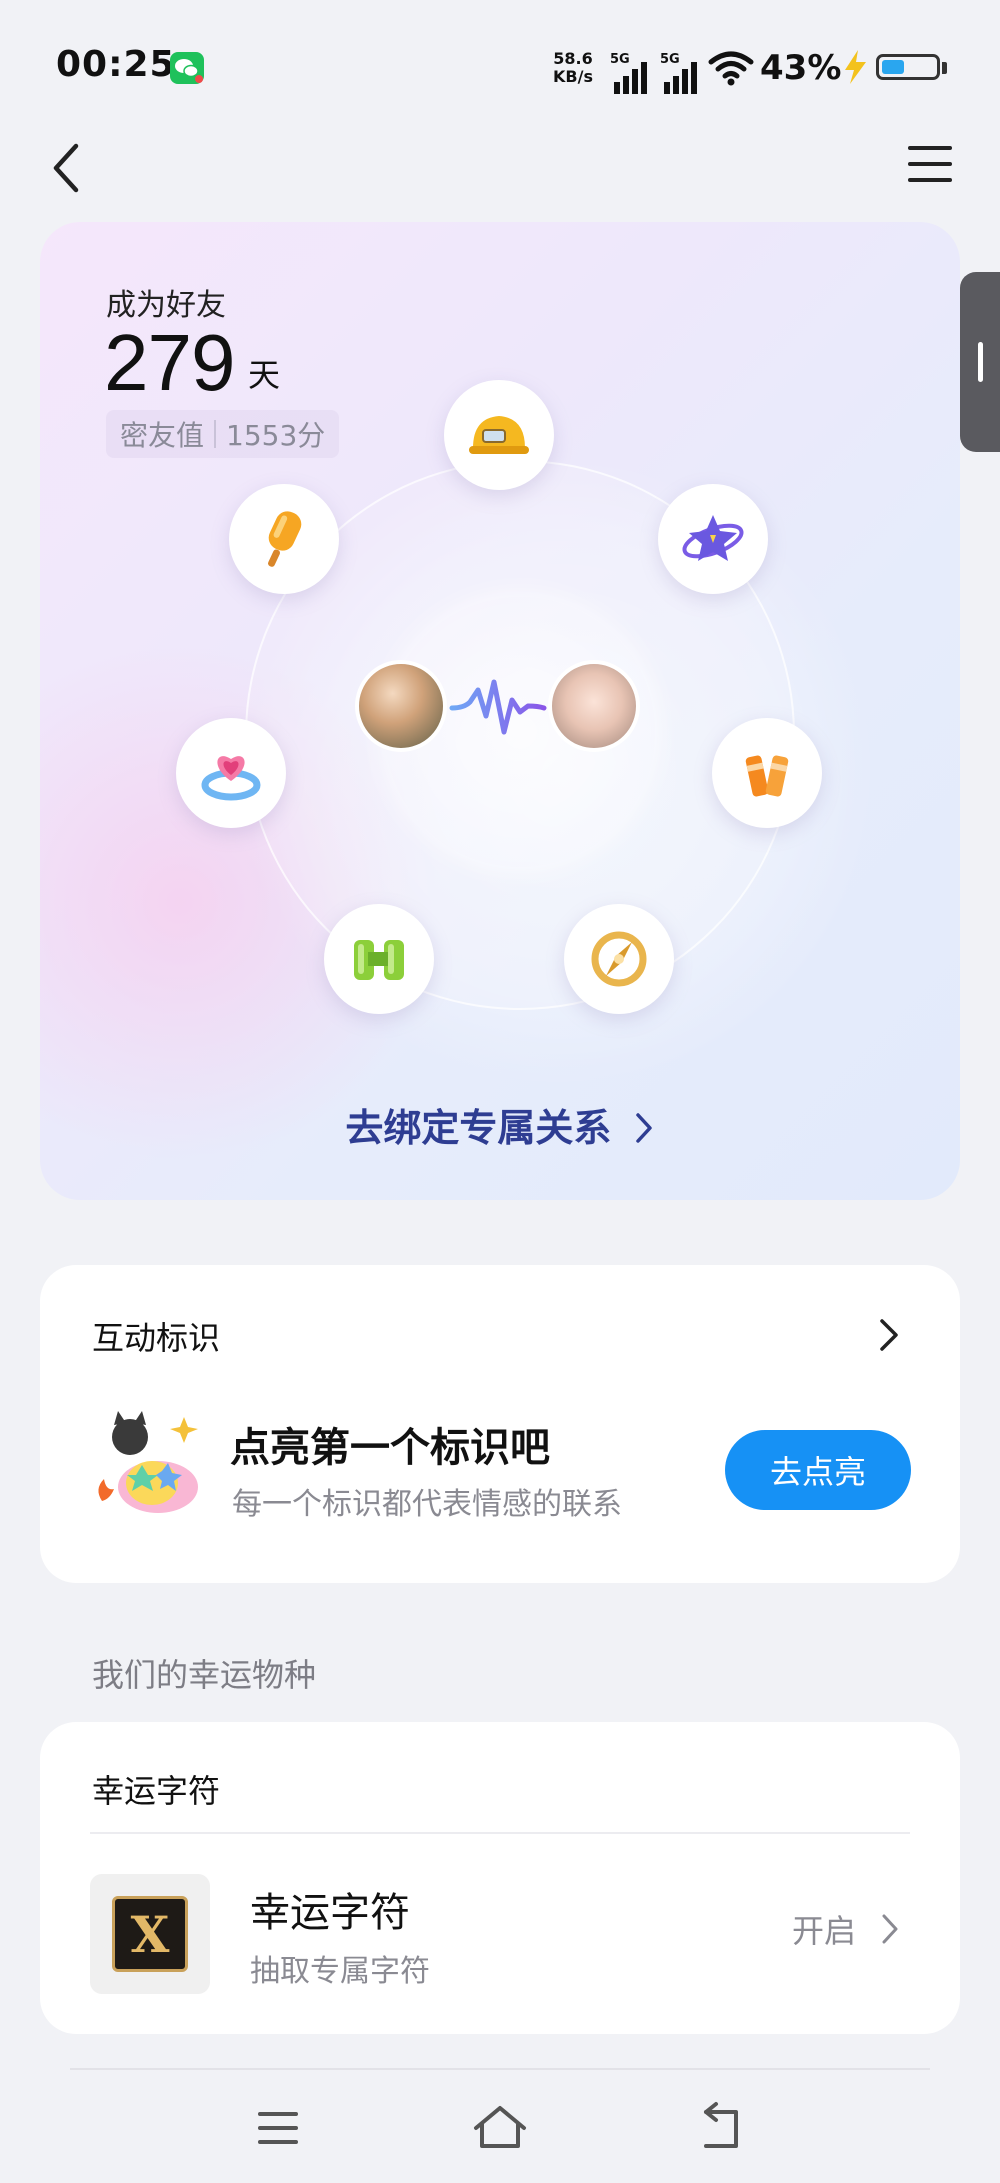  What do you see at coordinates (264, 375) in the screenshot?
I see `friend-days-unit: 天` at bounding box center [264, 375].